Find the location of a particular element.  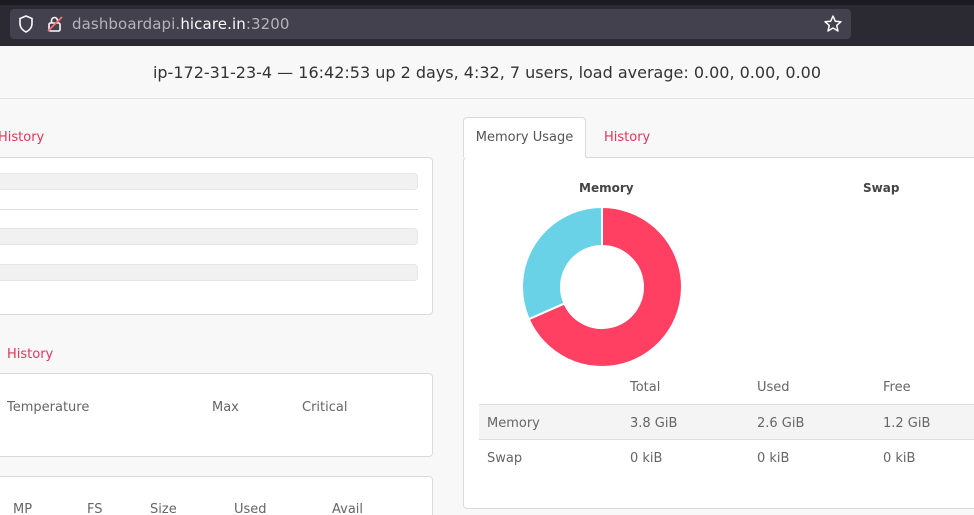

column-header-avail: Avail is located at coordinates (348, 508).